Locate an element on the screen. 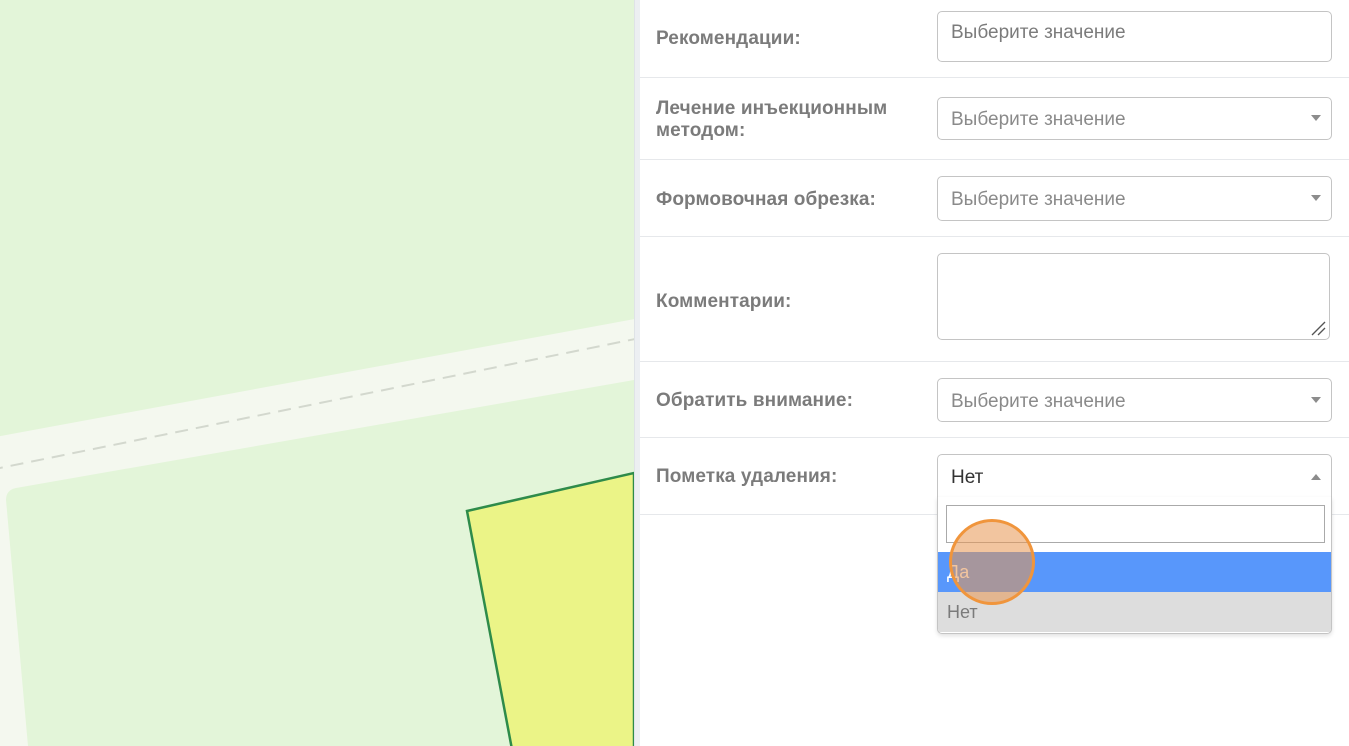 This screenshot has height=746, width=1349. deletion-label: Пометка удаления: is located at coordinates (747, 476).